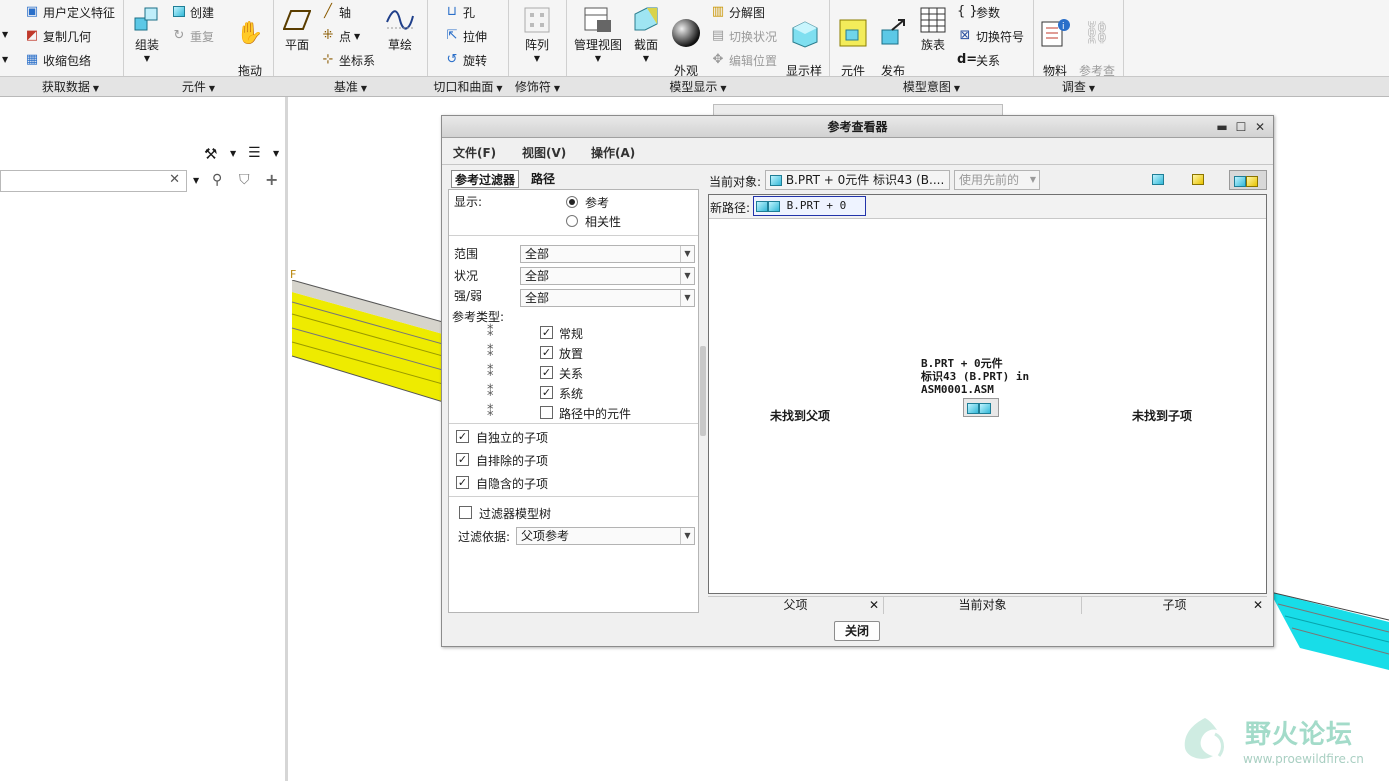  I want to click on show-child-icon, so click(1198, 179).